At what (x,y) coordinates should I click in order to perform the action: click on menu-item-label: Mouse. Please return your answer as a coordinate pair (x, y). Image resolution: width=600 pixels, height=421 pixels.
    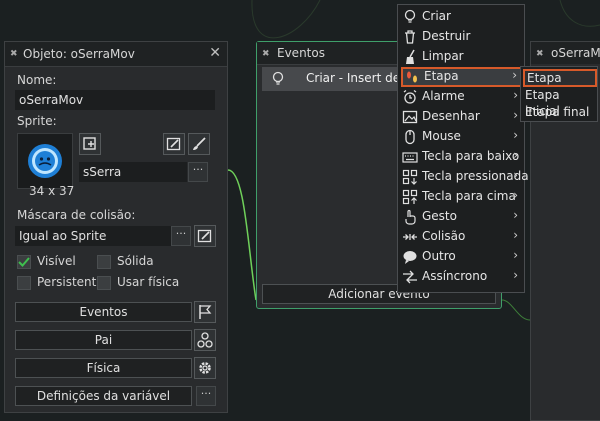
    Looking at the image, I should click on (441, 136).